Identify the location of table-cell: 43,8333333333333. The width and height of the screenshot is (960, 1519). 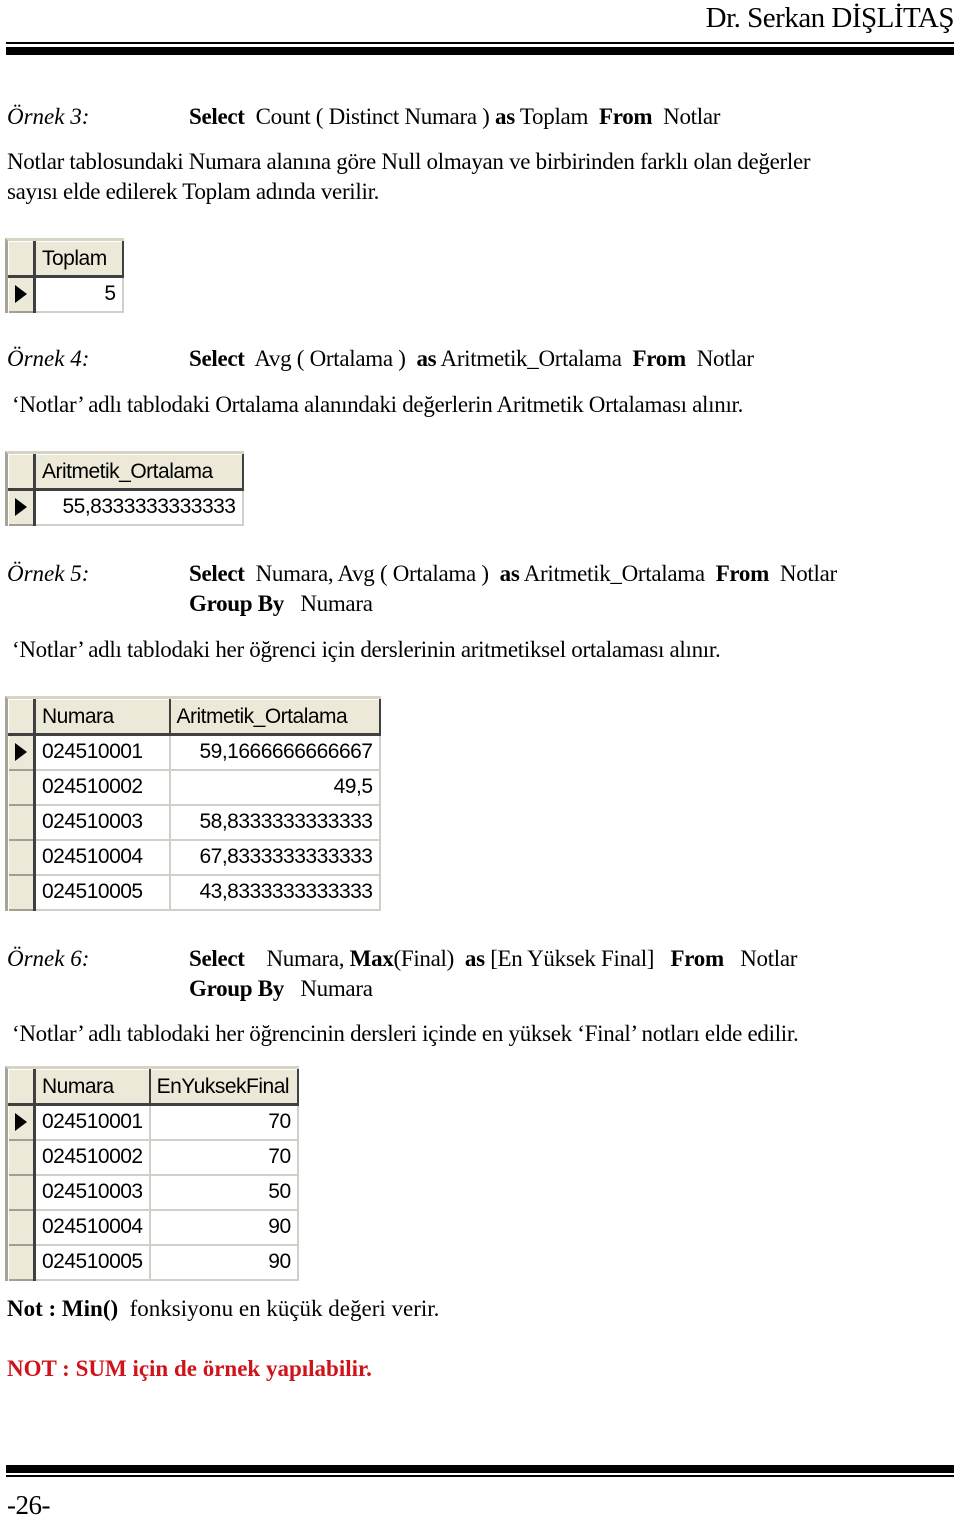
(275, 892).